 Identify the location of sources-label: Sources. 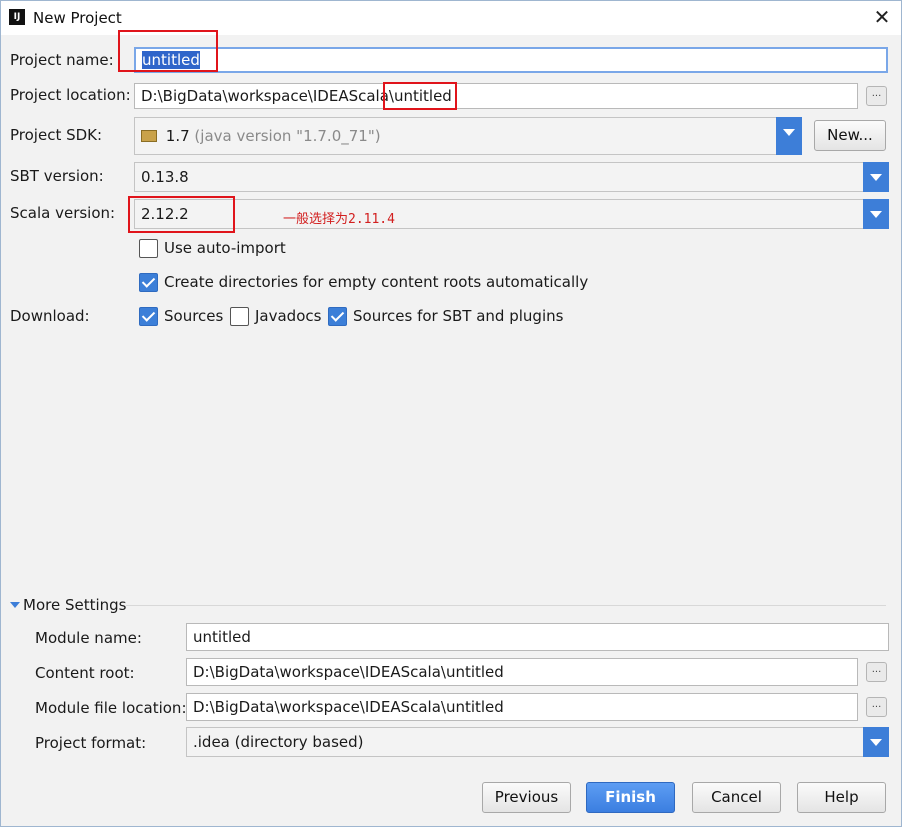
(193, 316).